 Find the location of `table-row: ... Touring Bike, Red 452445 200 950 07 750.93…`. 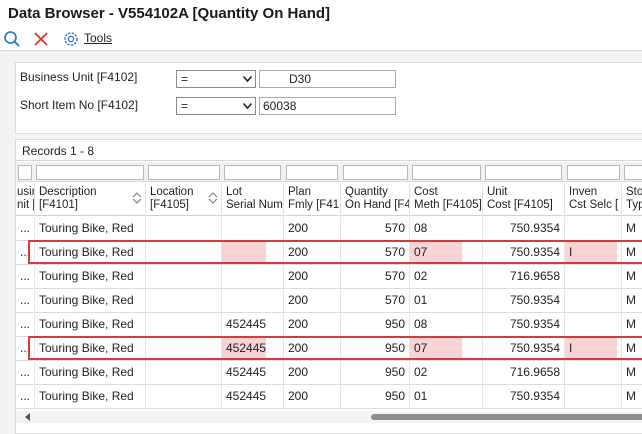

table-row: ... Touring Bike, Red 452445 200 950 07 750.93… is located at coordinates (329, 349).